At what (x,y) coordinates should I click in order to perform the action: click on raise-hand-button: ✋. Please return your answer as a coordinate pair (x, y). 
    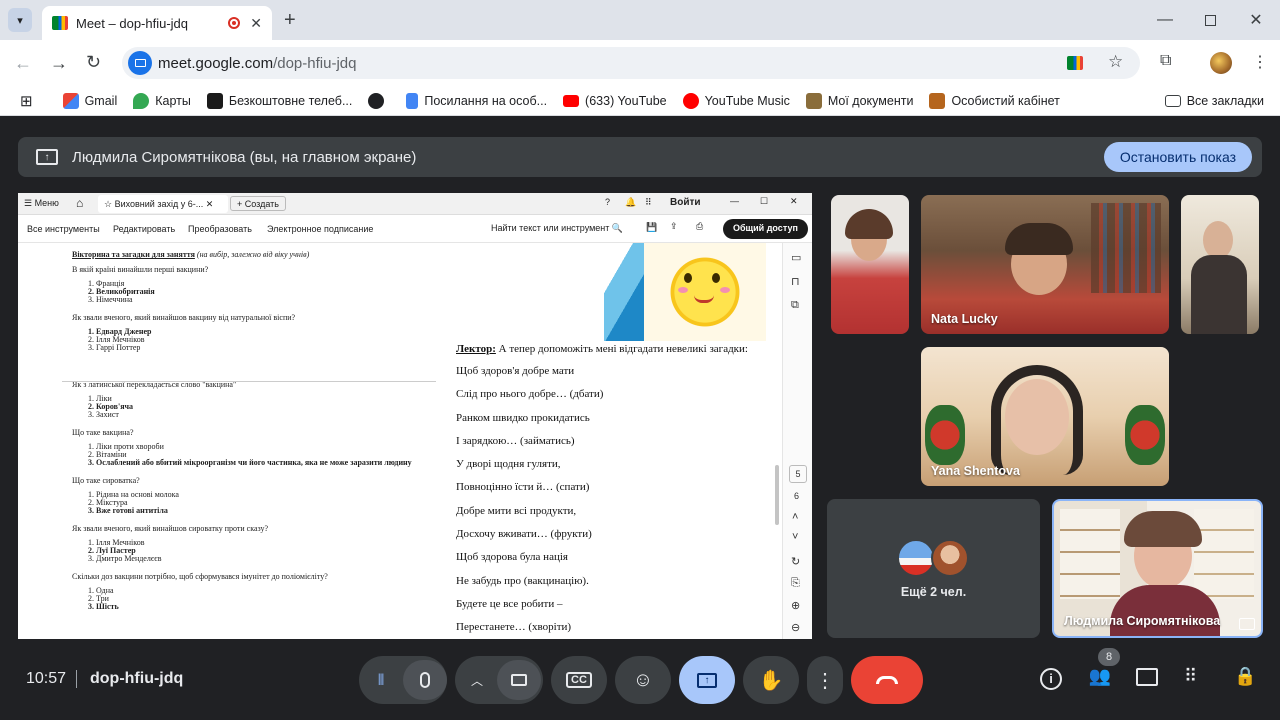
    Looking at the image, I should click on (771, 680).